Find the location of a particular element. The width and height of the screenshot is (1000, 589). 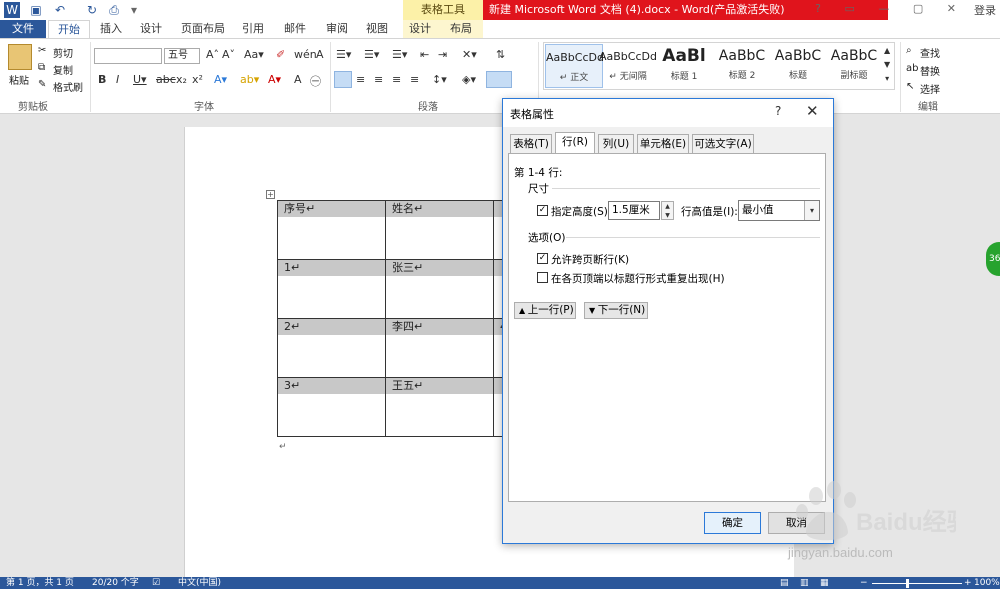

align-right-icon: ≡ is located at coordinates (378, 79).